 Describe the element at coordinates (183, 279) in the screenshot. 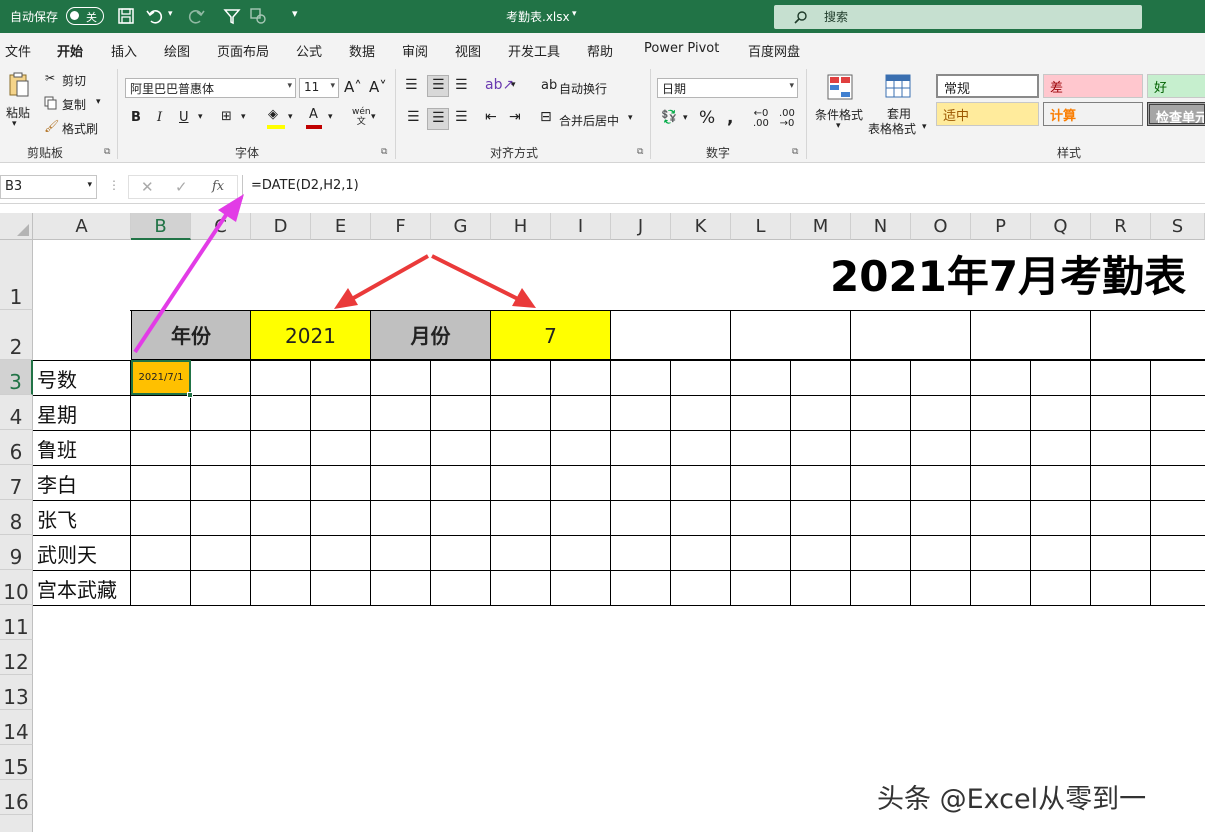

I see `magenta-arrow-line` at that location.